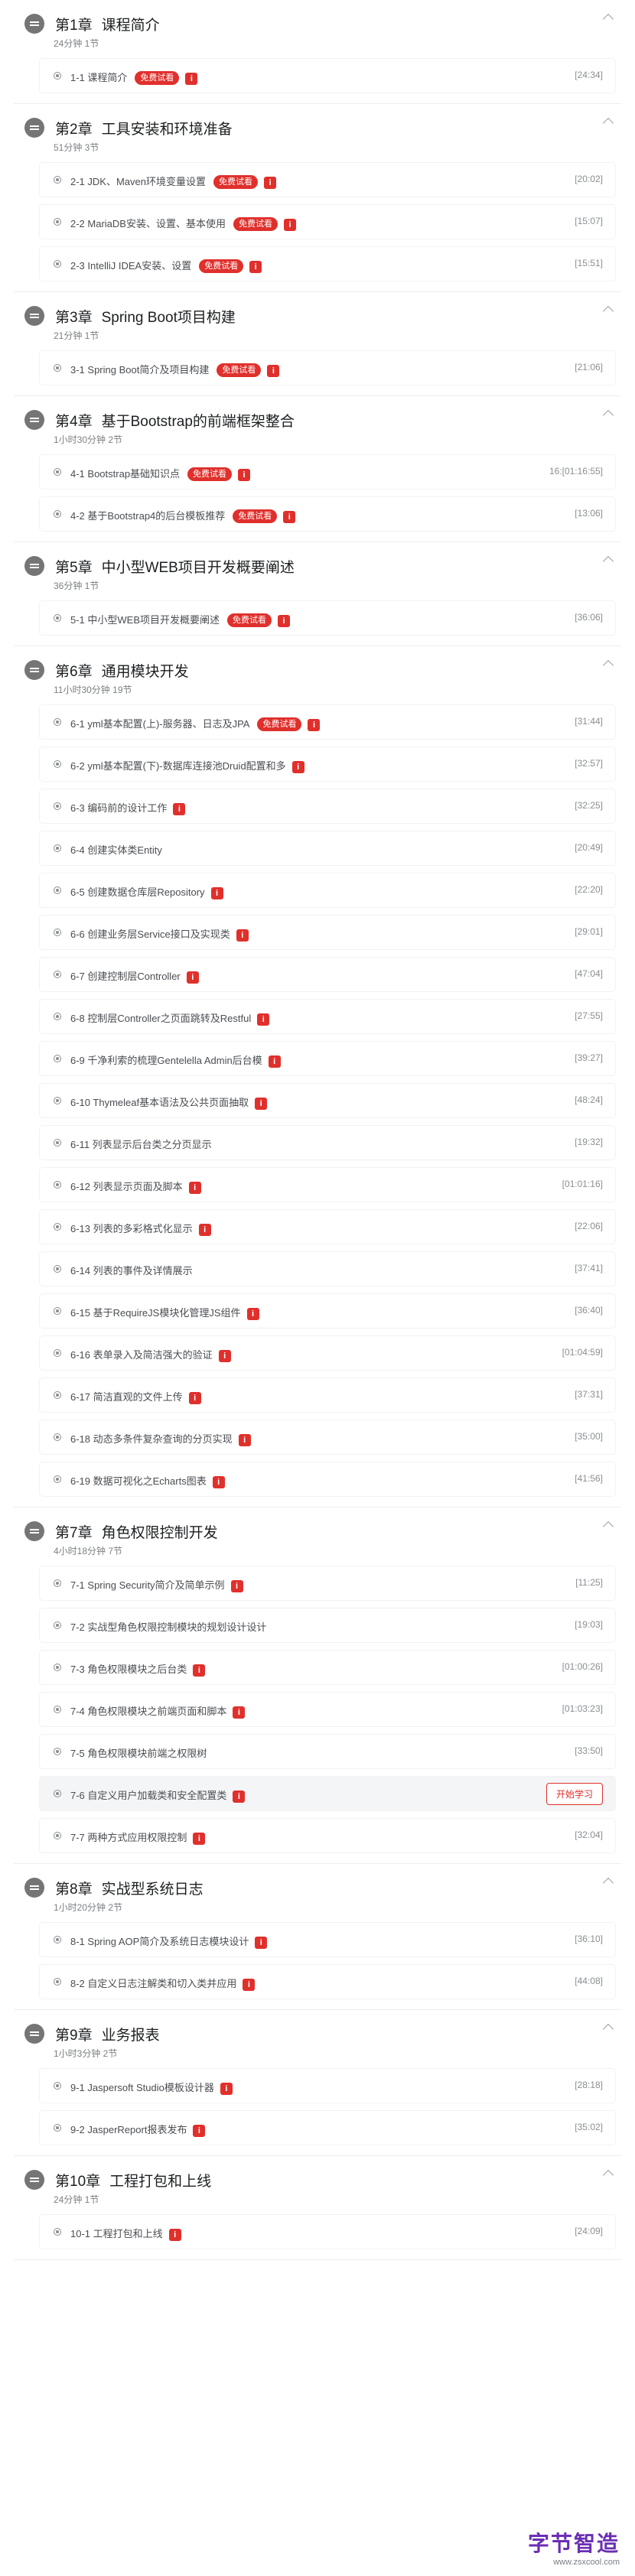 The height and width of the screenshot is (2576, 635). I want to click on lesson-item: 6-2 yml基本配置(下)-数据库连接池Druid配置和多 i [32:57], so click(327, 764).